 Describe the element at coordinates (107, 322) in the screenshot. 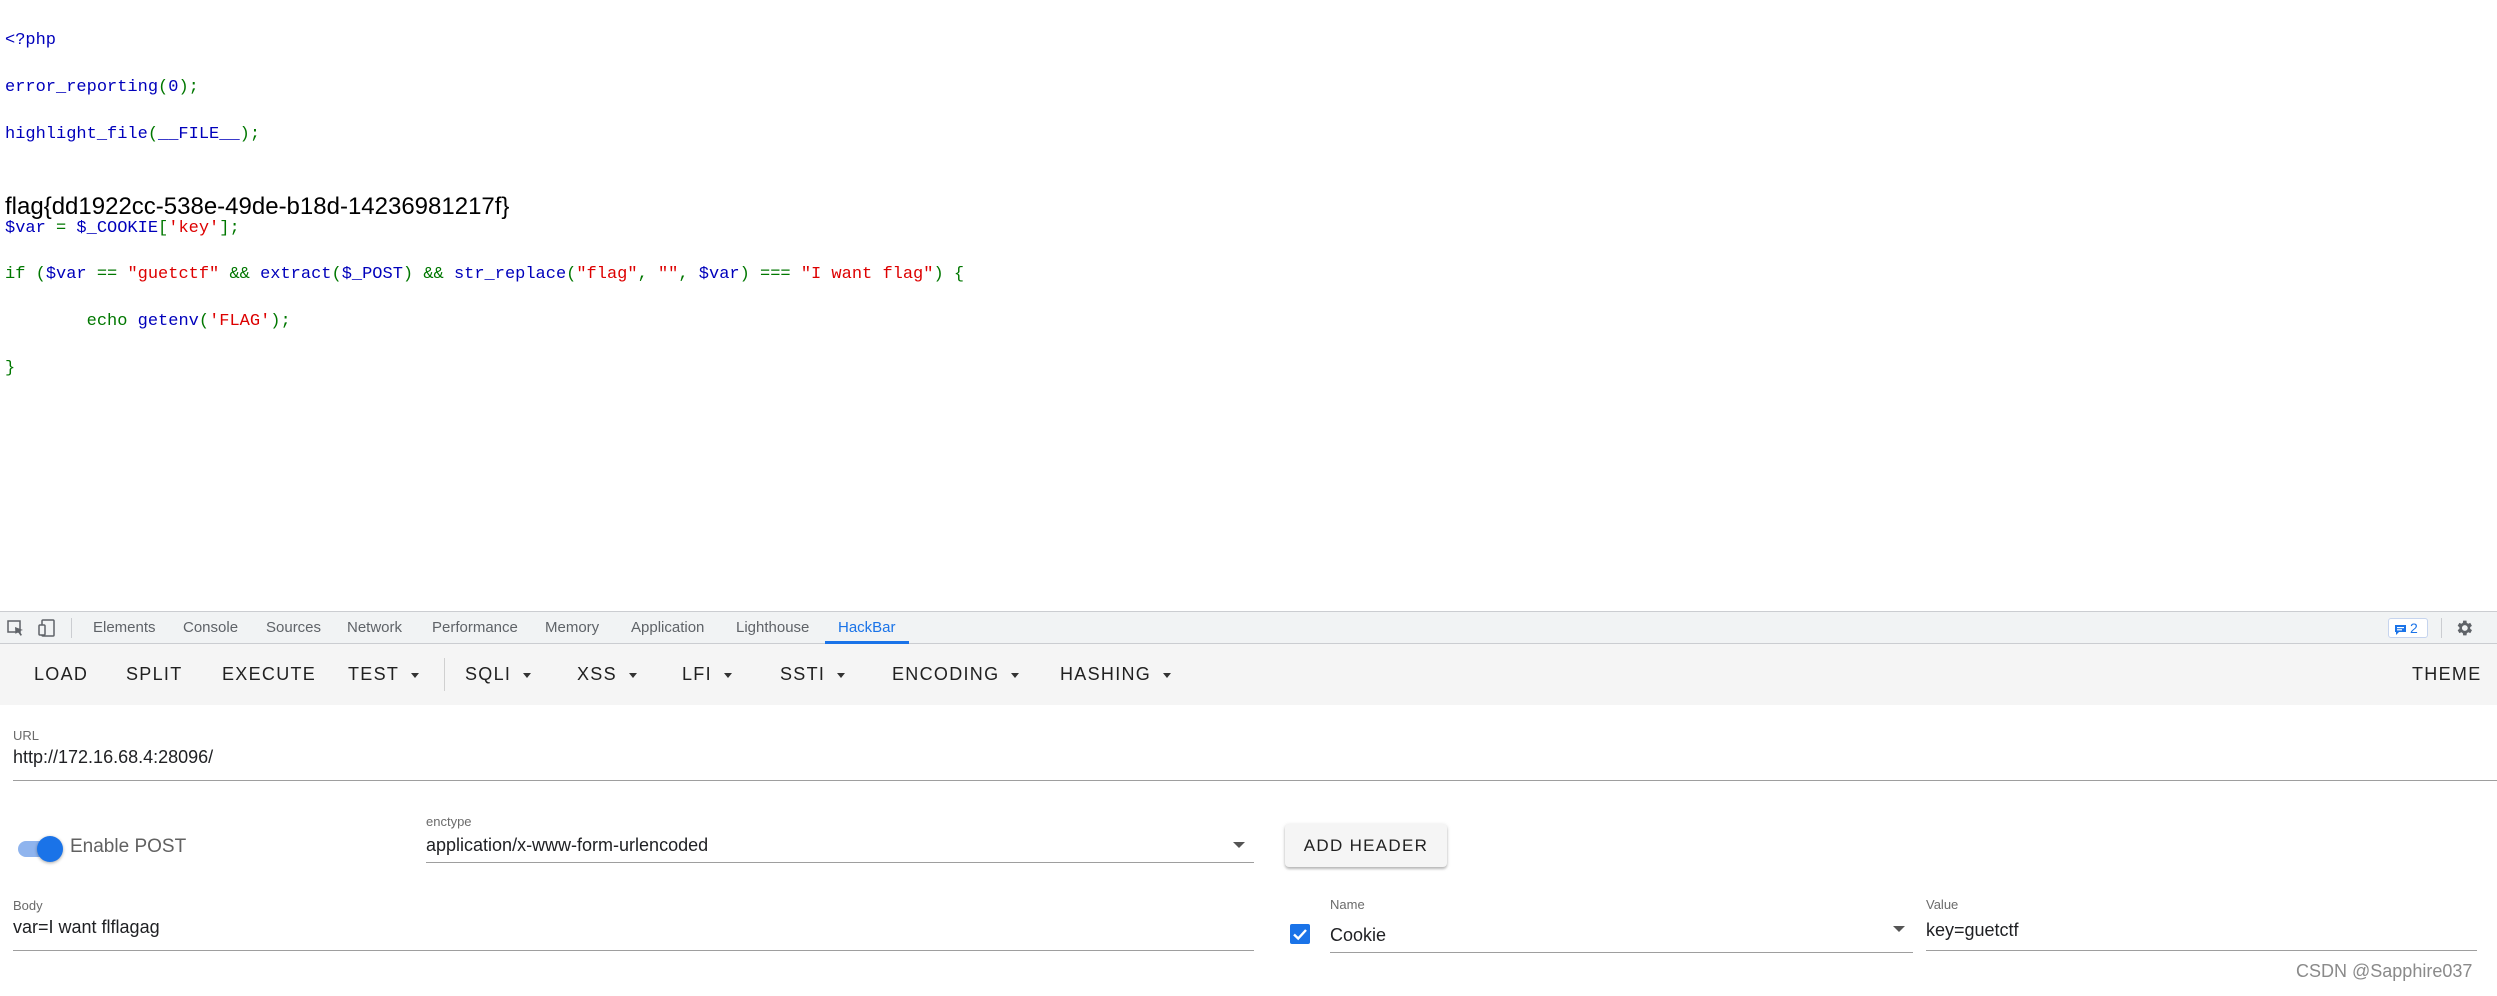

I see `code-token: echo` at that location.